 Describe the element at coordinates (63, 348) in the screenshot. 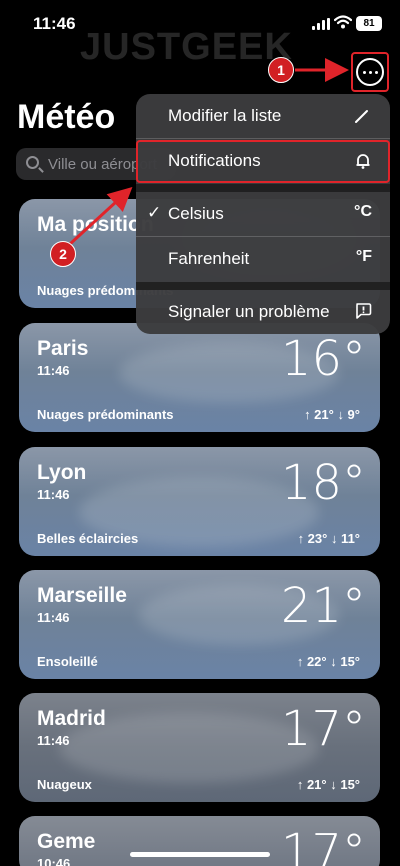

I see `card-city: Paris` at that location.